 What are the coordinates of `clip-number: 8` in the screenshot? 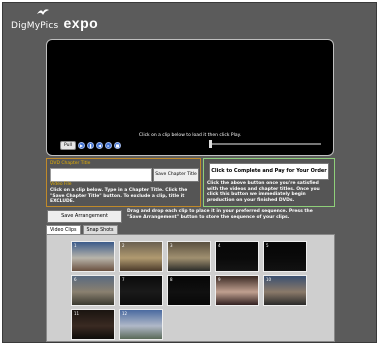 It's located at (171, 279).